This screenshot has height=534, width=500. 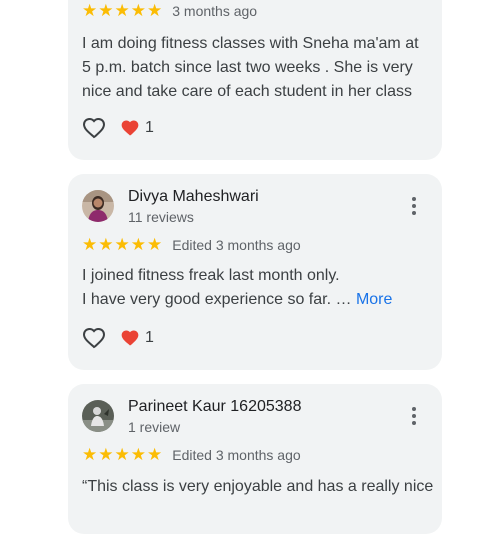 What do you see at coordinates (211, 275) in the screenshot?
I see `review-text-line: I joined fitness freak last month only.` at bounding box center [211, 275].